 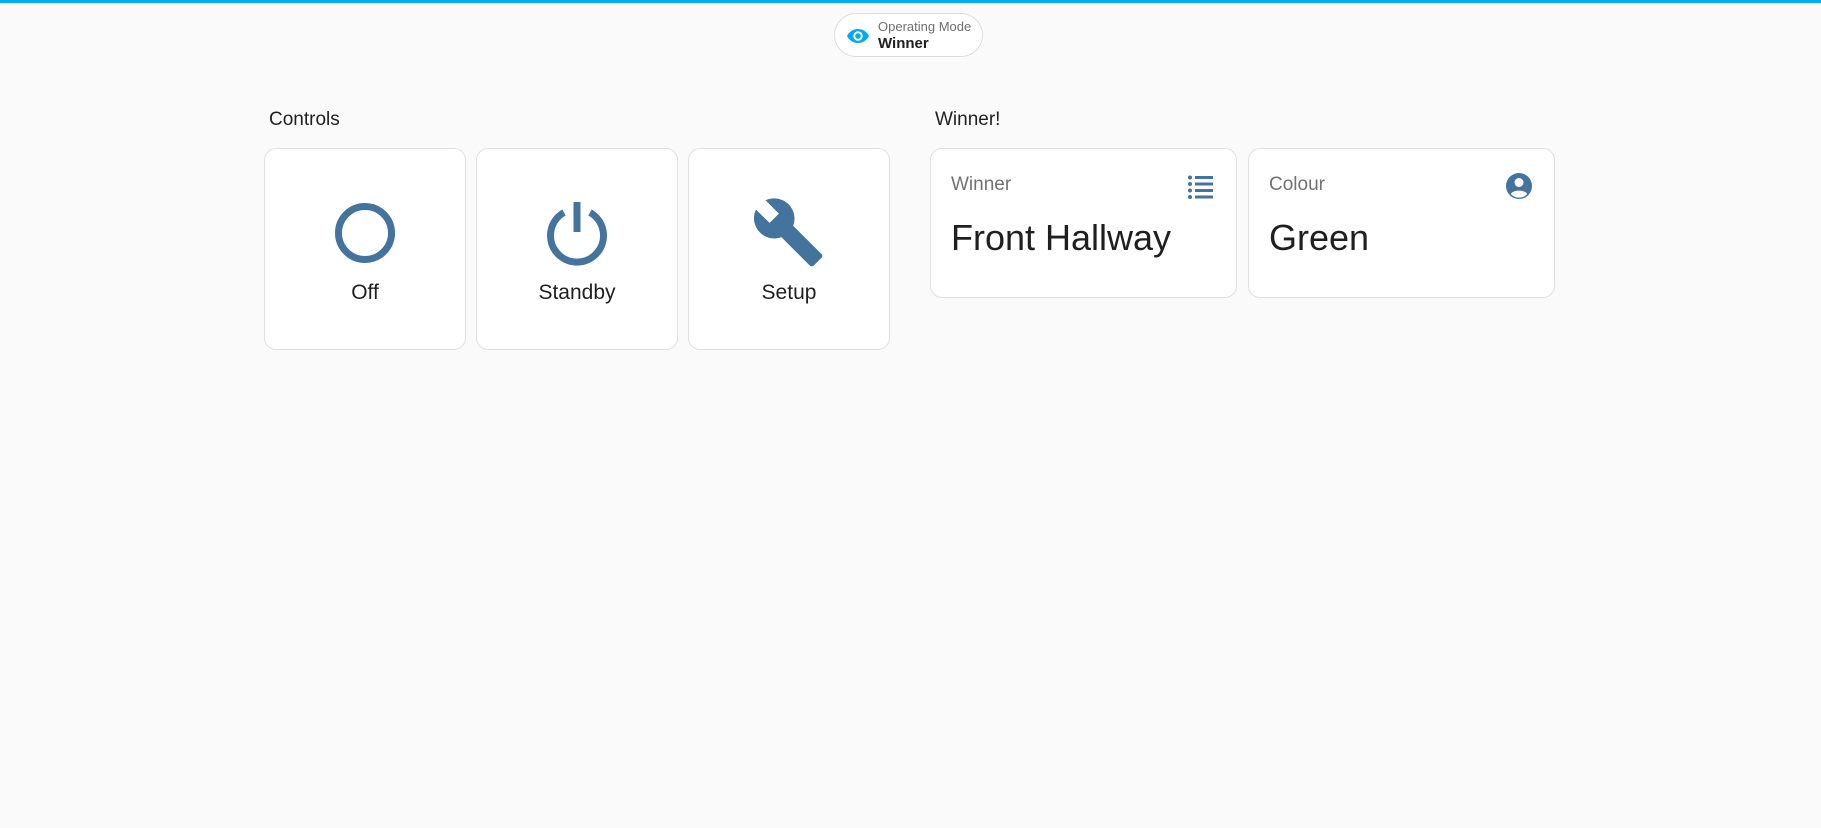 What do you see at coordinates (968, 119) in the screenshot?
I see `winner-section-title: Winner!` at bounding box center [968, 119].